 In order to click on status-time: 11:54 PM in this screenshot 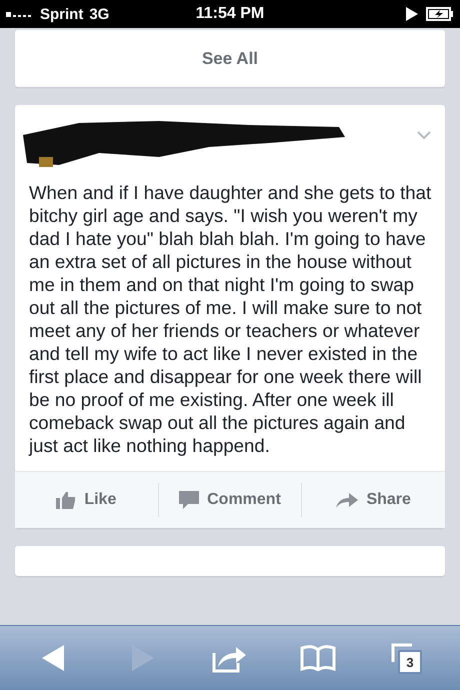, I will do `click(230, 14)`.